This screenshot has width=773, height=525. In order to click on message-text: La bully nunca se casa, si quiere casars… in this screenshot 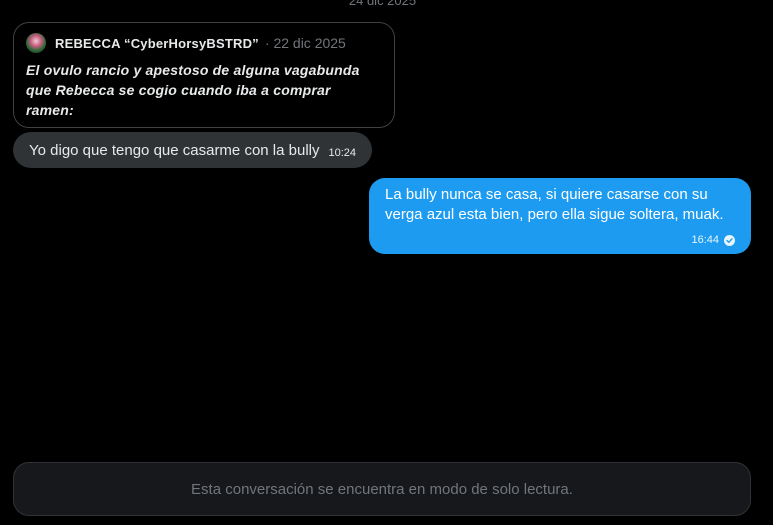, I will do `click(554, 204)`.